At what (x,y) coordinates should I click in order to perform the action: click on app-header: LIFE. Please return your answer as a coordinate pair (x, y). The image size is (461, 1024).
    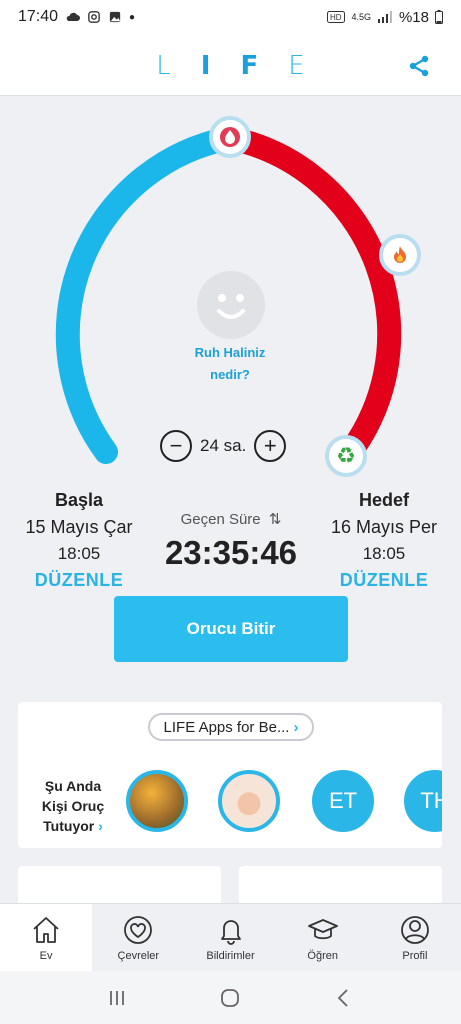
    Looking at the image, I should click on (230, 65).